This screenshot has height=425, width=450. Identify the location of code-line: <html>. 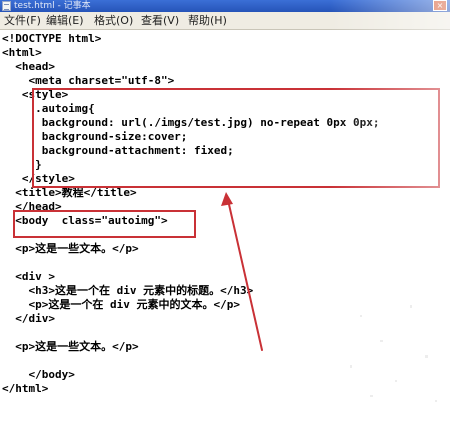
(22, 52).